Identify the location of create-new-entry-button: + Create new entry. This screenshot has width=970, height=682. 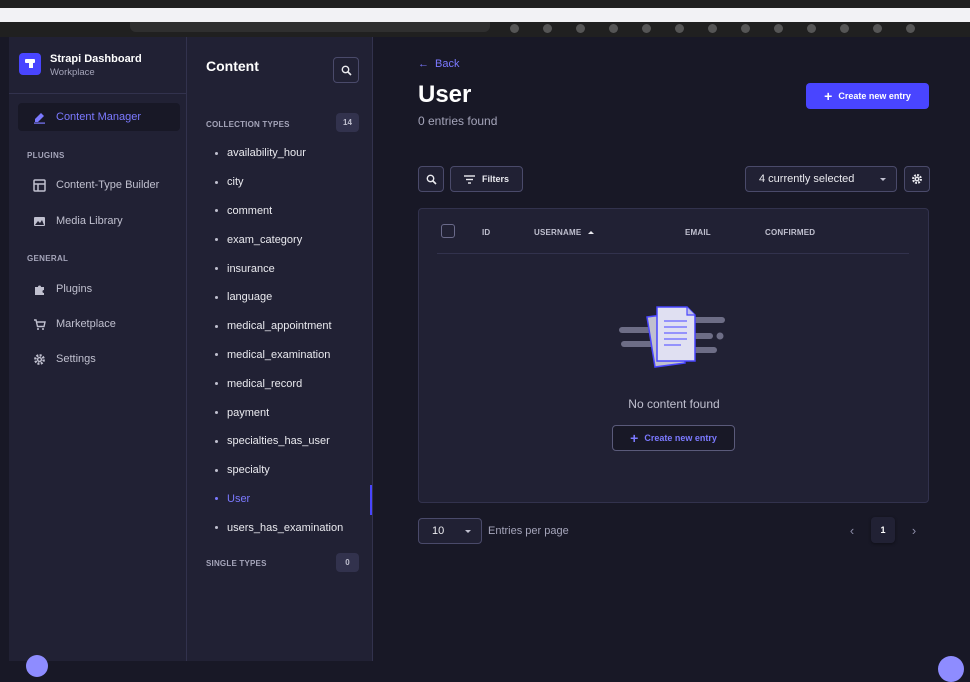
(867, 96).